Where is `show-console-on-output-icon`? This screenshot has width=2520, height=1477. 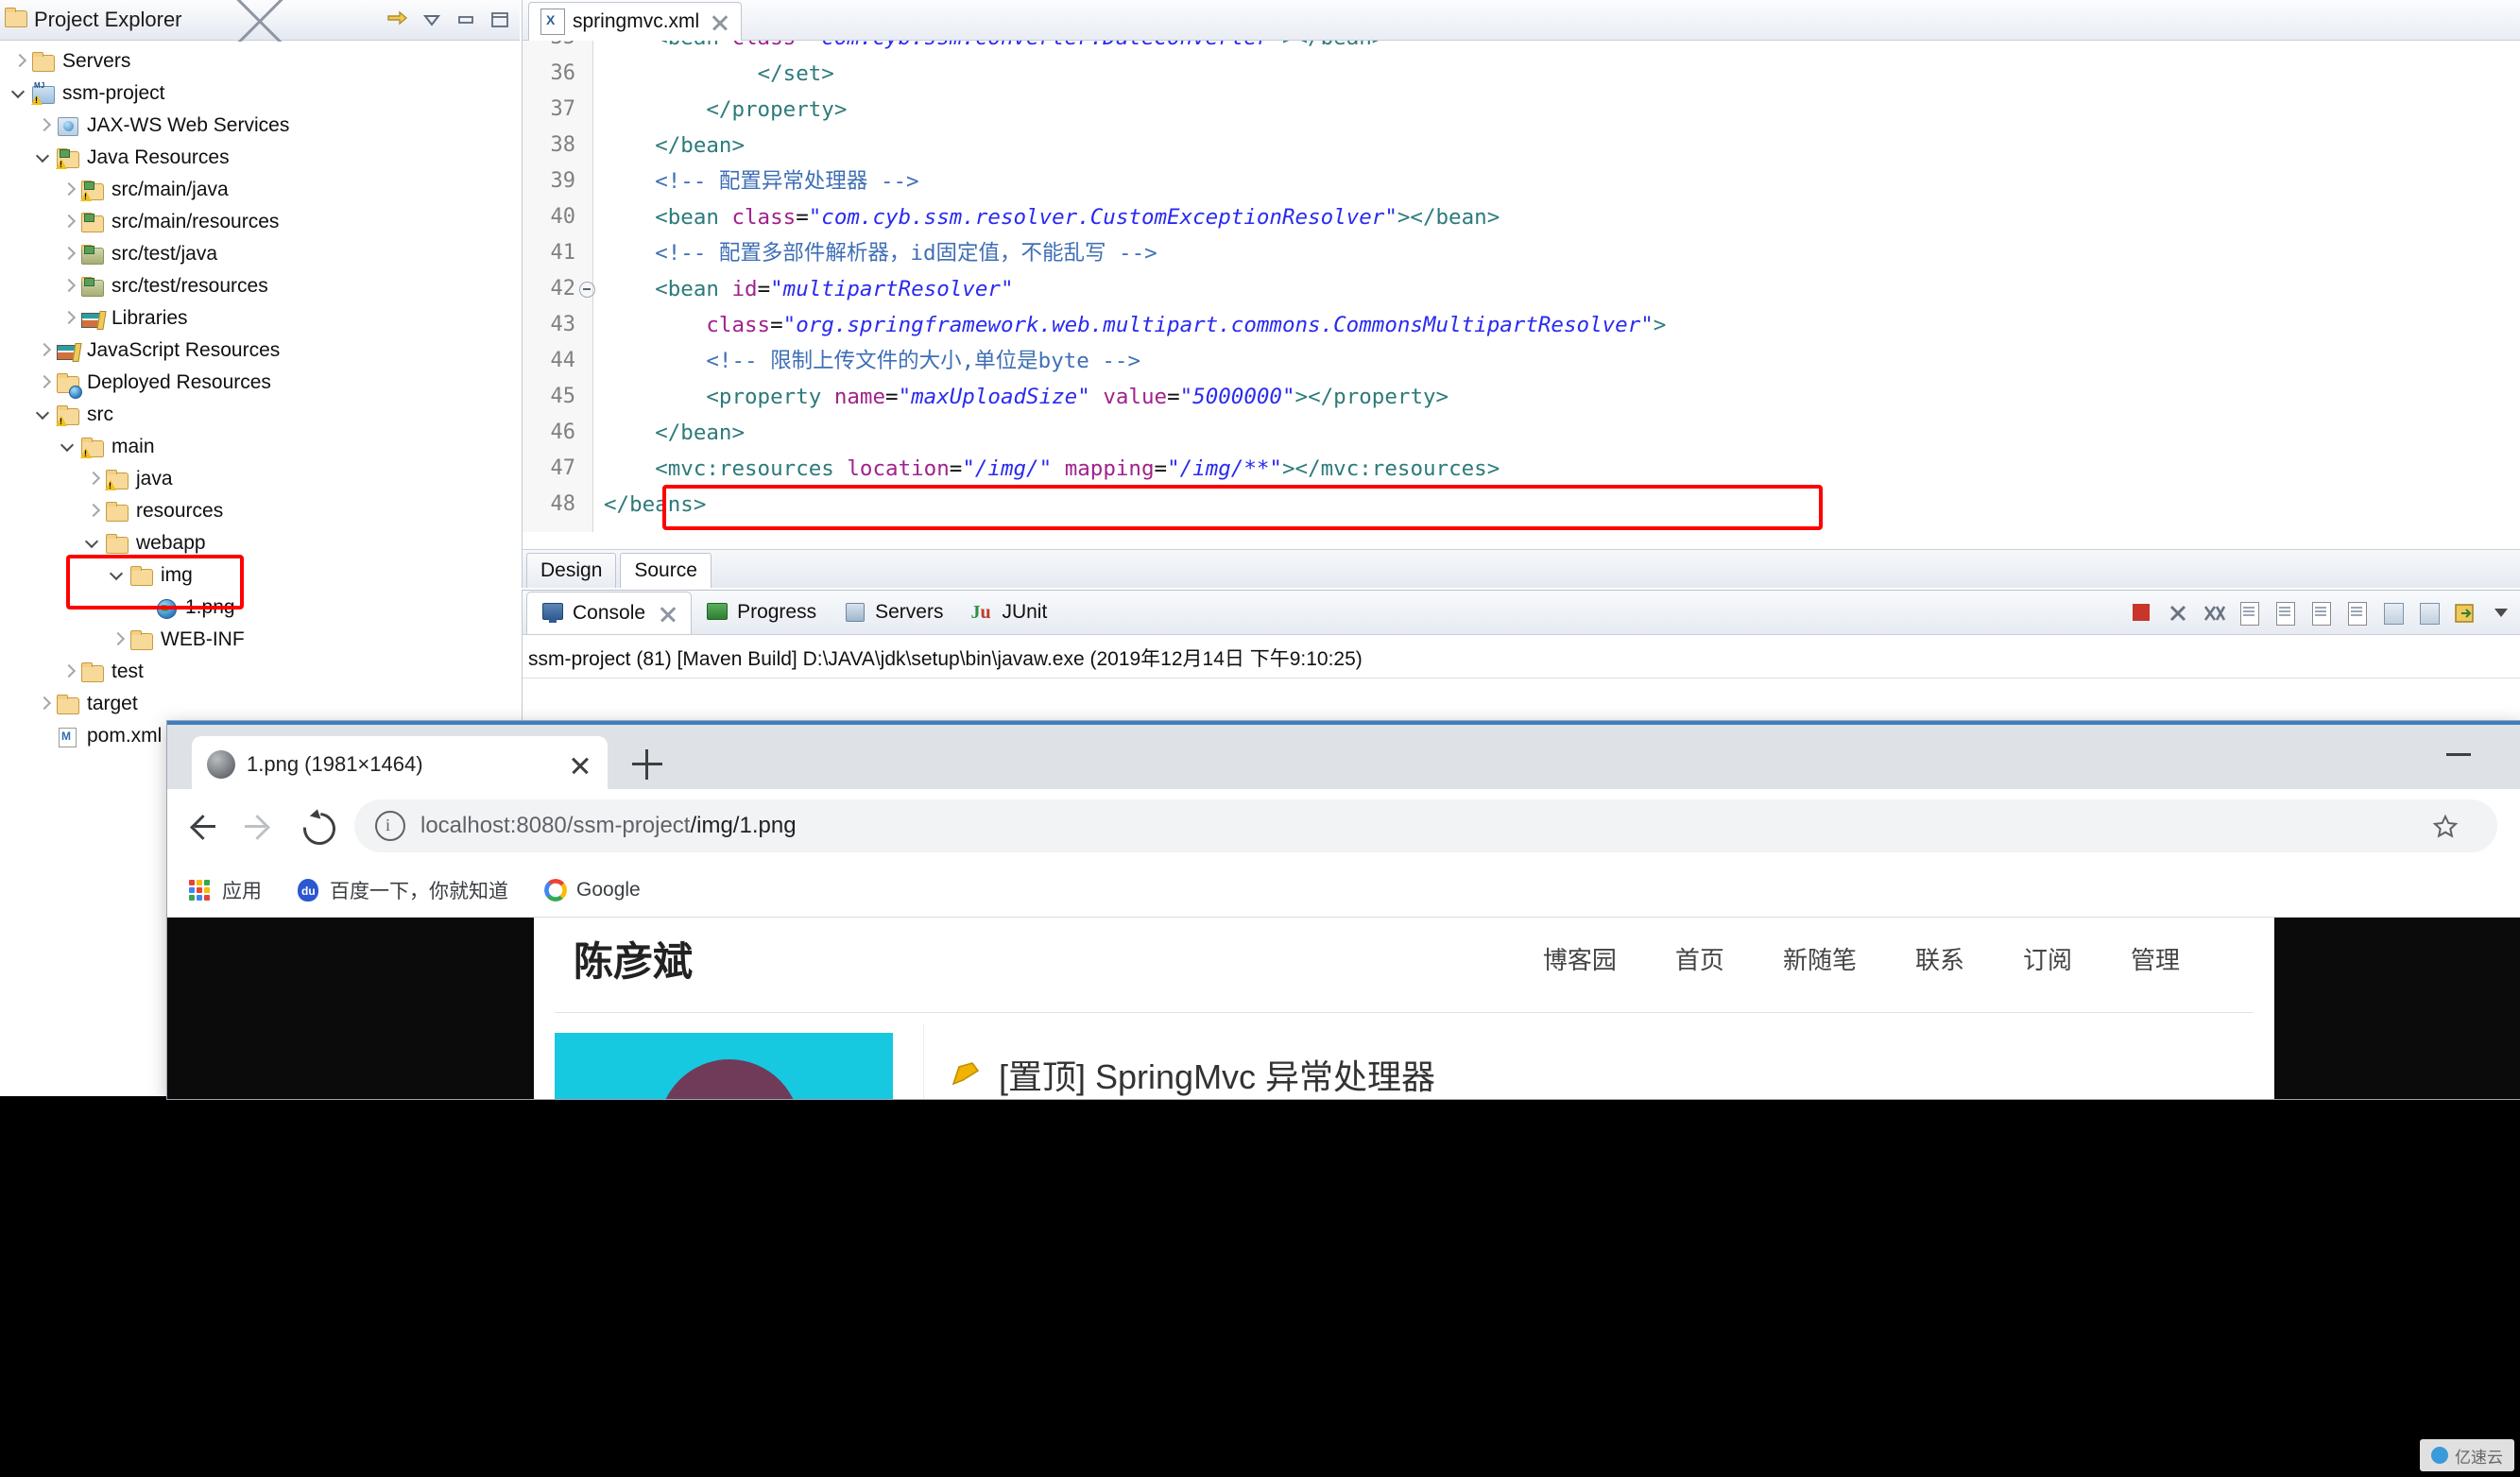
show-console-on-output-icon is located at coordinates (2357, 613).